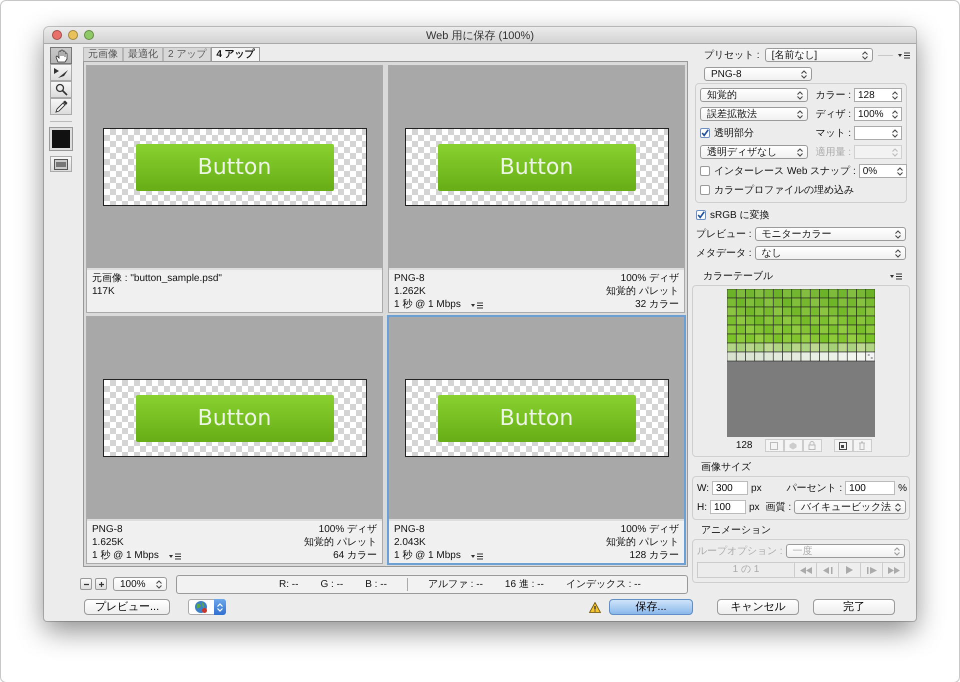  I want to click on window-title: Web 用に保存 (100%), so click(480, 35).